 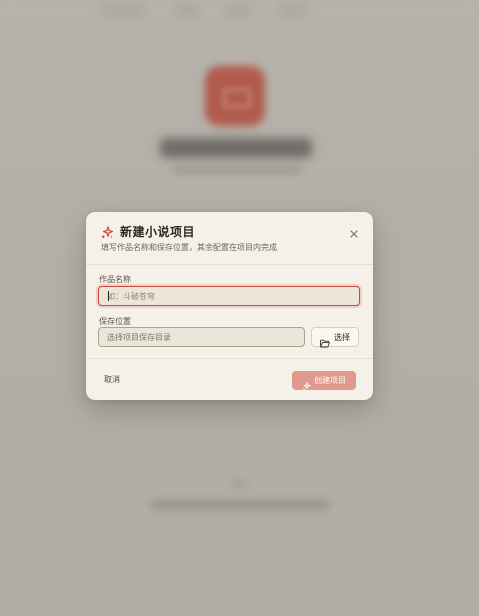 I want to click on dialog-footer: 取消 创建项目, so click(x=229, y=379).